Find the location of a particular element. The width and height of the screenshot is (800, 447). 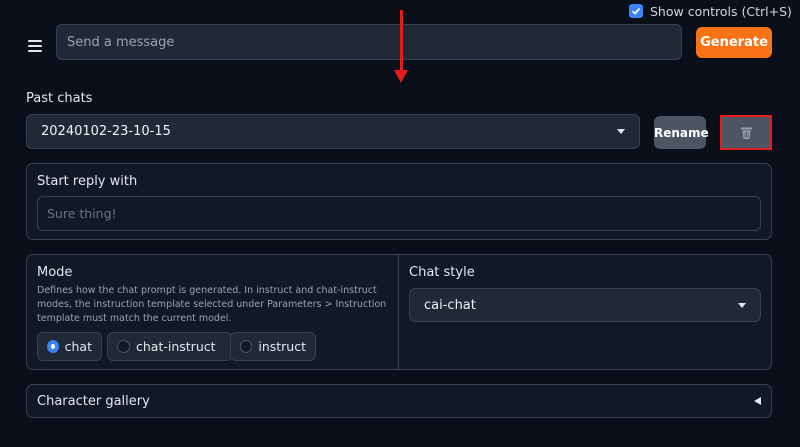

checkmark-icon is located at coordinates (636, 11).